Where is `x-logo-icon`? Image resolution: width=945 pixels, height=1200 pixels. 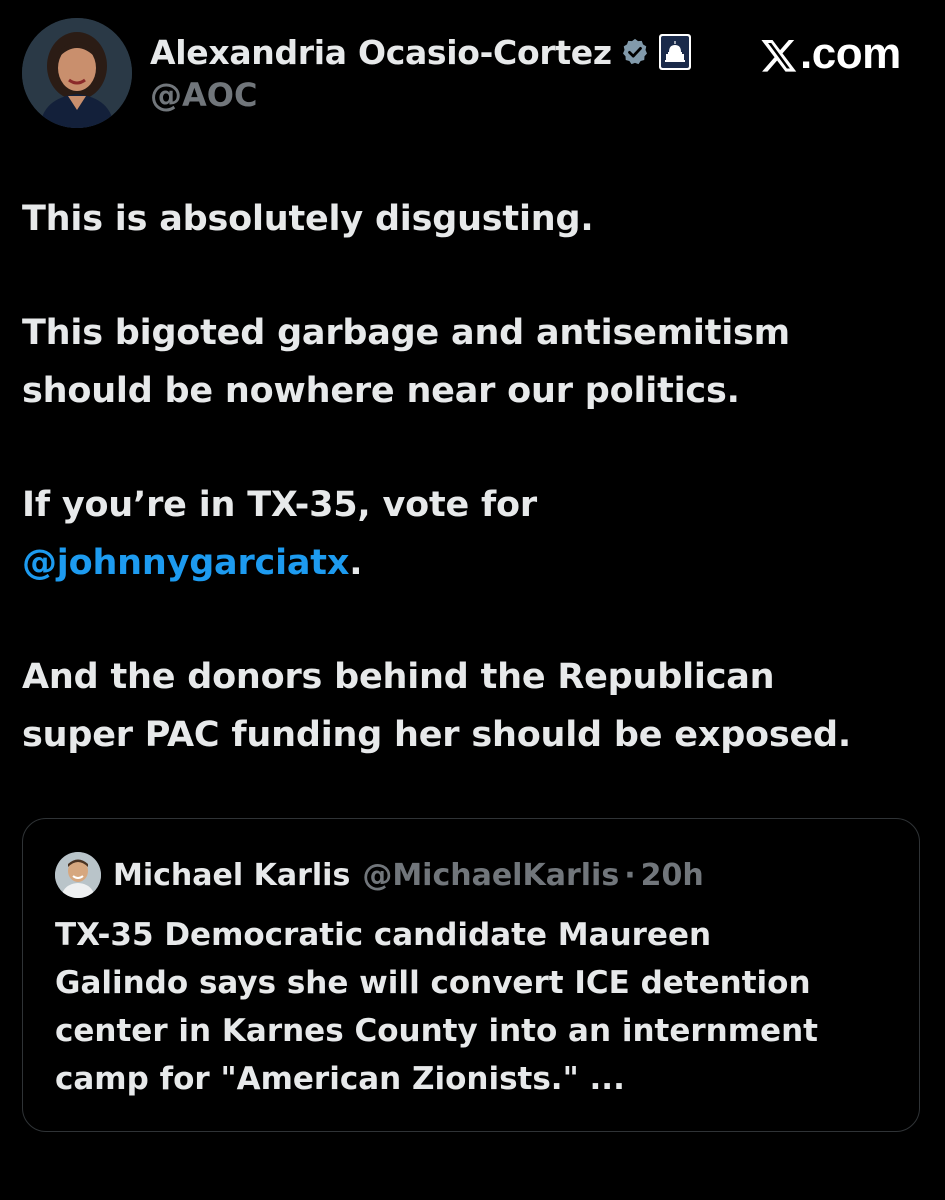 x-logo-icon is located at coordinates (779, 54).